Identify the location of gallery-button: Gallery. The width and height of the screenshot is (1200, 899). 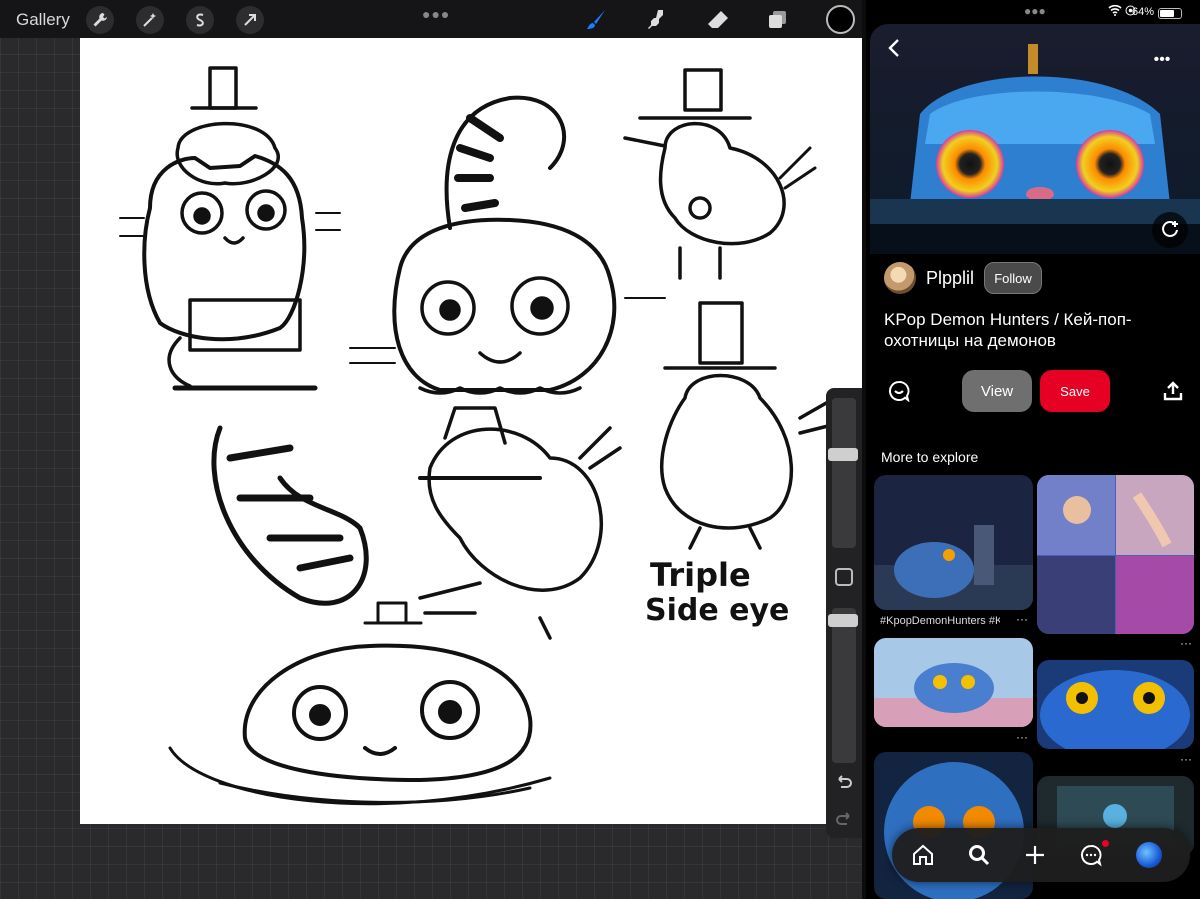
(43, 20).